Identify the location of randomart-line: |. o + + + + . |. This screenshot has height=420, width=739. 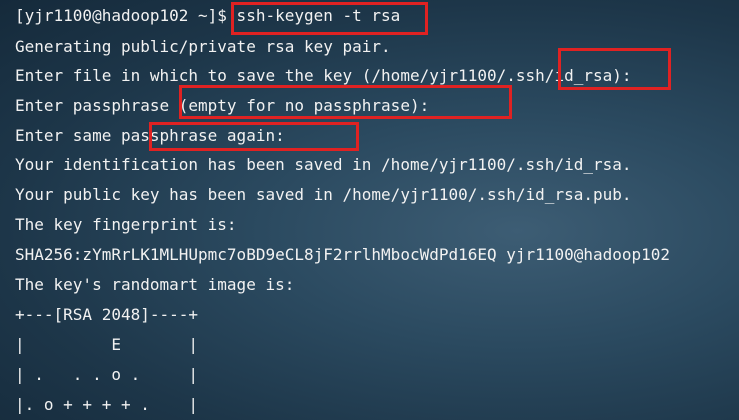
(107, 404).